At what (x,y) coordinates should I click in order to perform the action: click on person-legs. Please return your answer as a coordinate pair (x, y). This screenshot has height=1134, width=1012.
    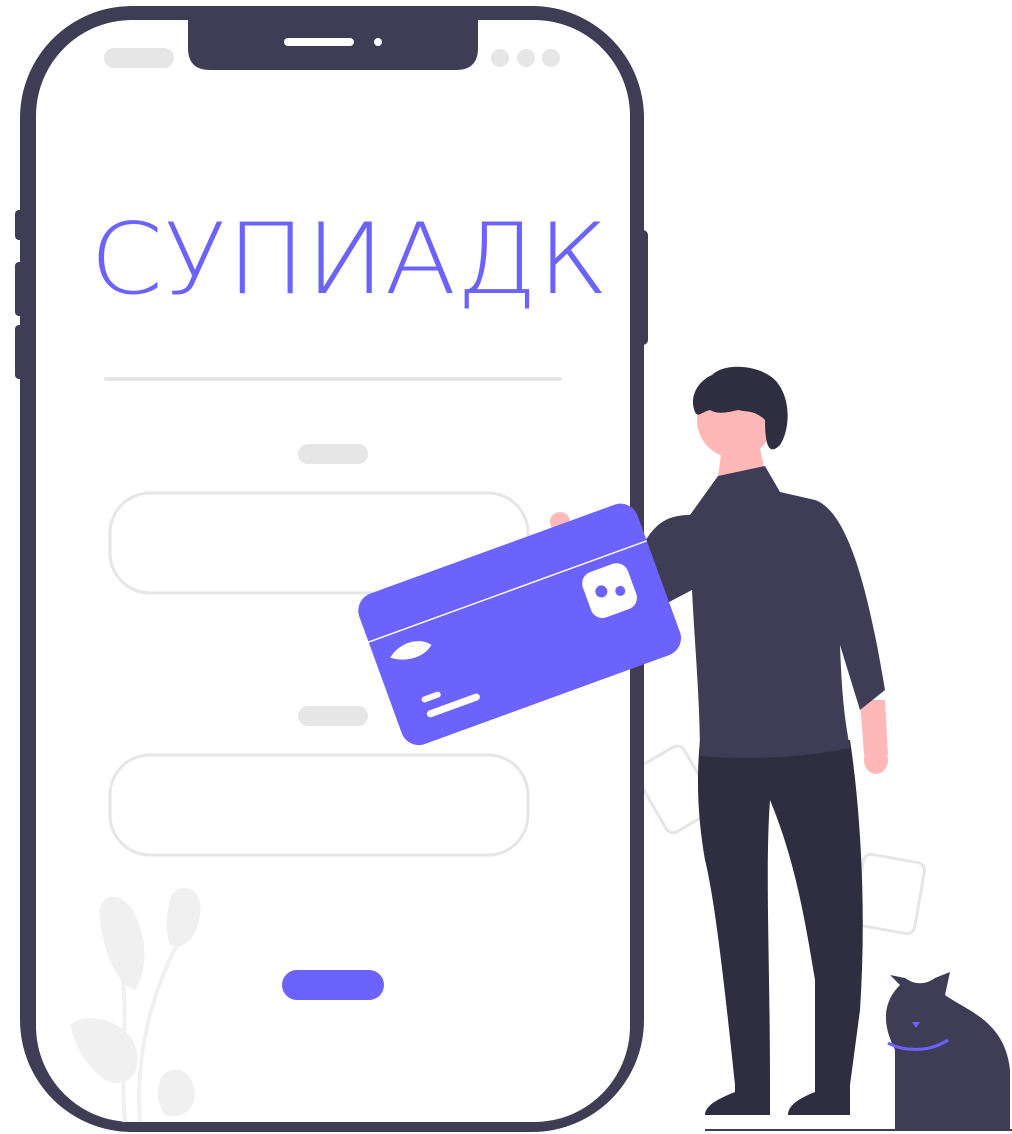
    Looking at the image, I should click on (780, 912).